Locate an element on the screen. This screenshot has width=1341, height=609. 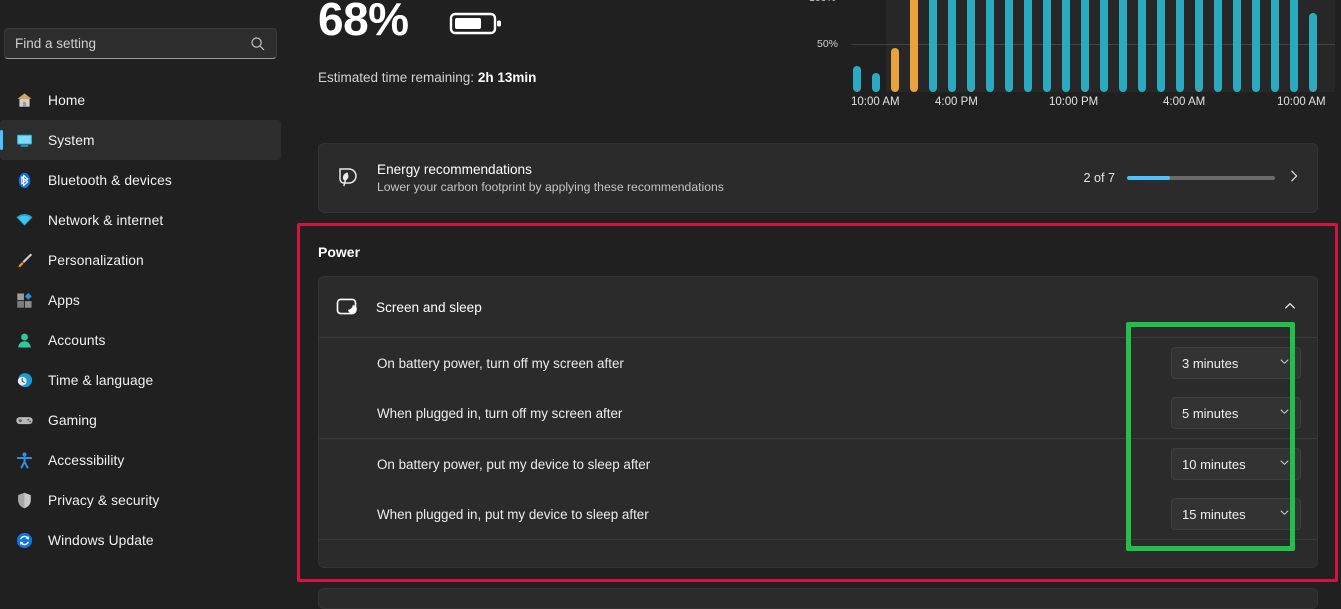
sleep-plugged-in-dropdown: 15 minutes is located at coordinates (1236, 514).